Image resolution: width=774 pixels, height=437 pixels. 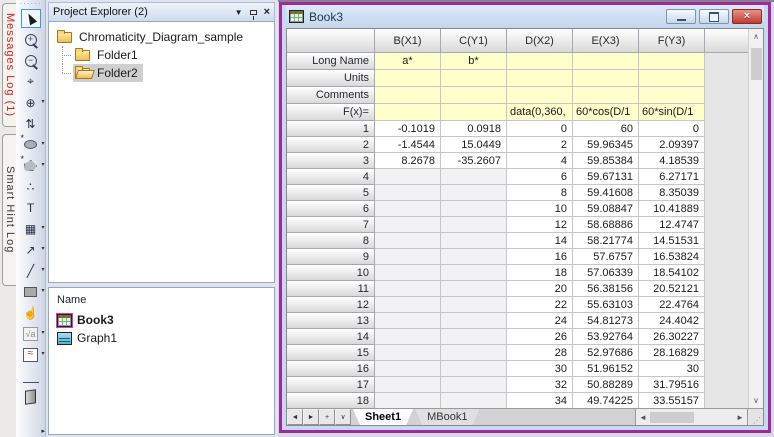 What do you see at coordinates (540, 209) in the screenshot?
I see `data-cell: 10` at bounding box center [540, 209].